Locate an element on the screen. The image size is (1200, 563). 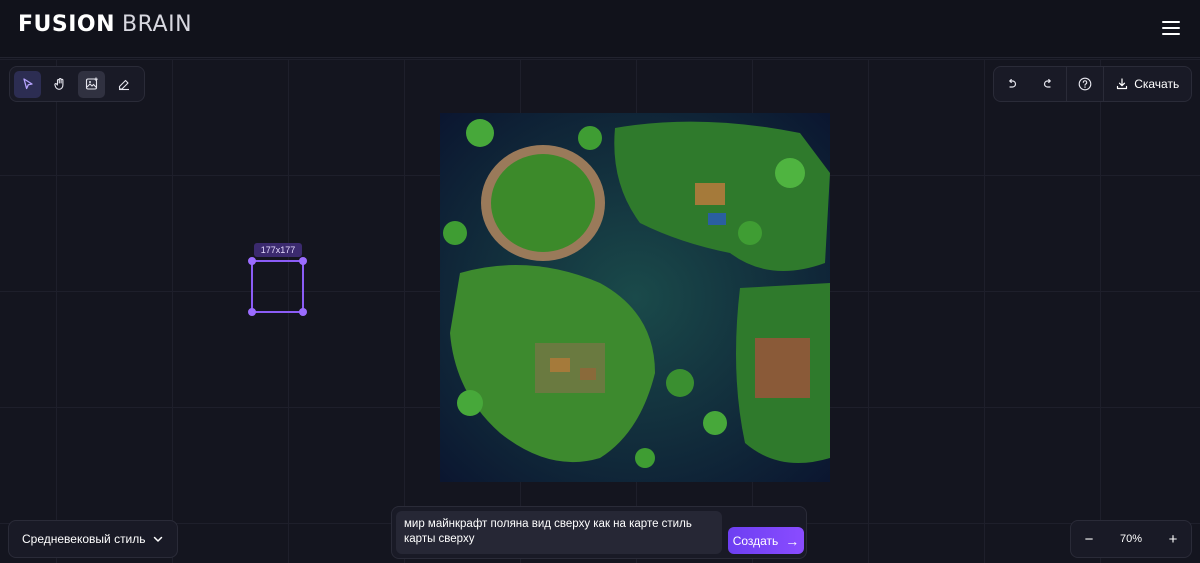
redo-icon is located at coordinates (1047, 83).